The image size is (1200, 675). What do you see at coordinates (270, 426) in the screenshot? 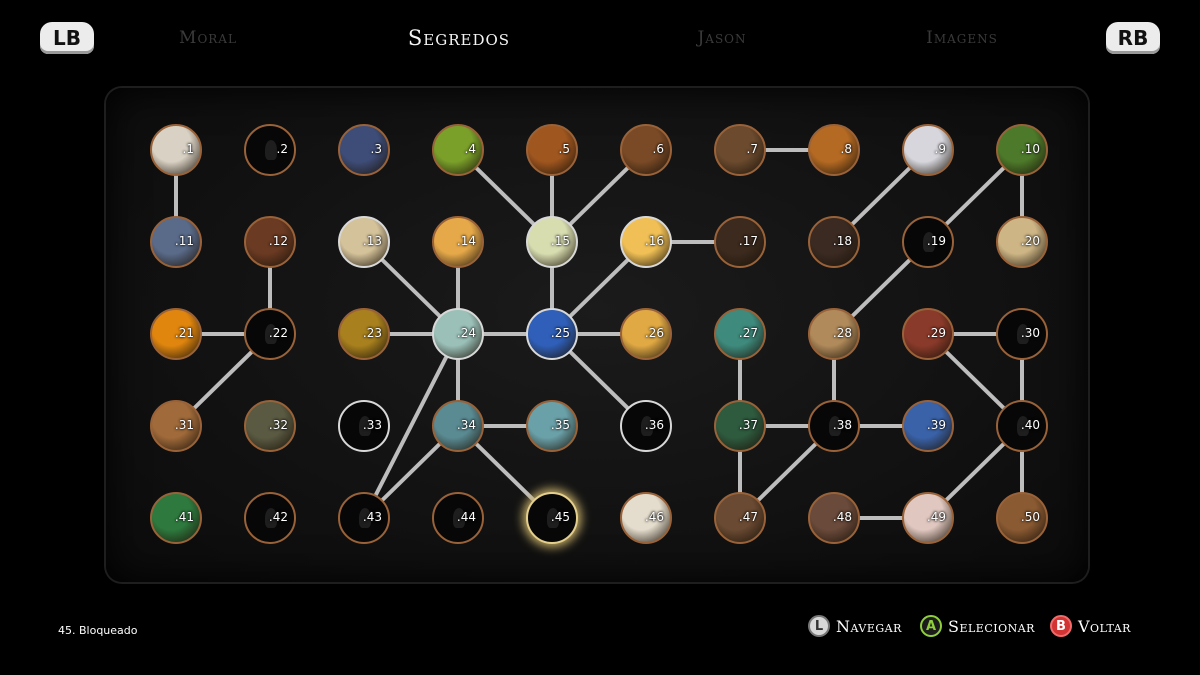
I see `secret-node-32: .32` at bounding box center [270, 426].